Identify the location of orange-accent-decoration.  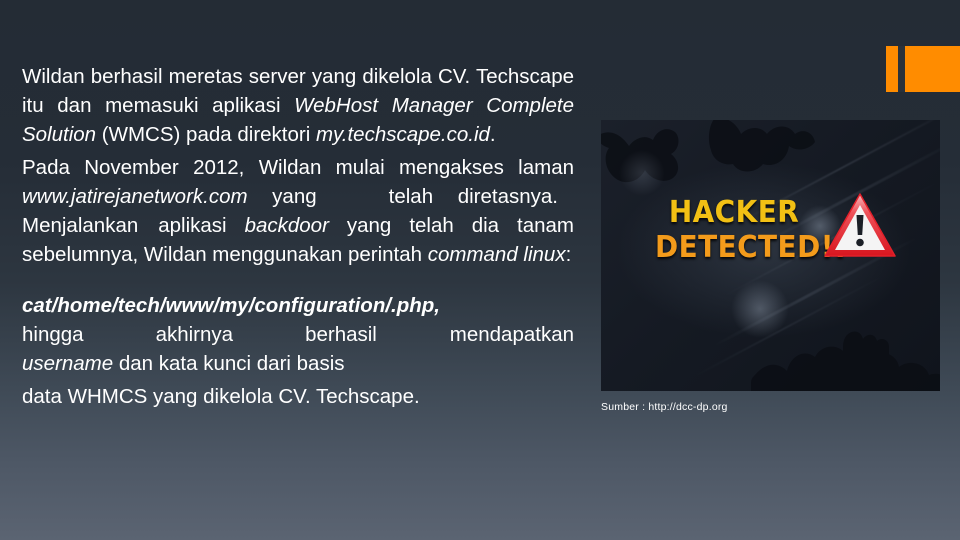
(923, 69).